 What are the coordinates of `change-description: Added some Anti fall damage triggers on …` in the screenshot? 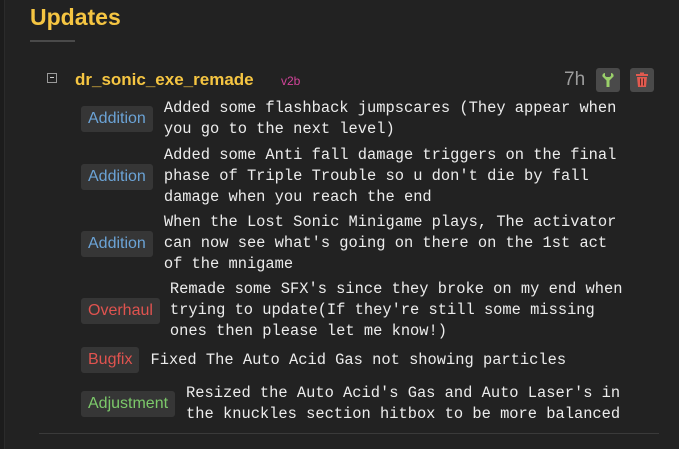 It's located at (390, 176).